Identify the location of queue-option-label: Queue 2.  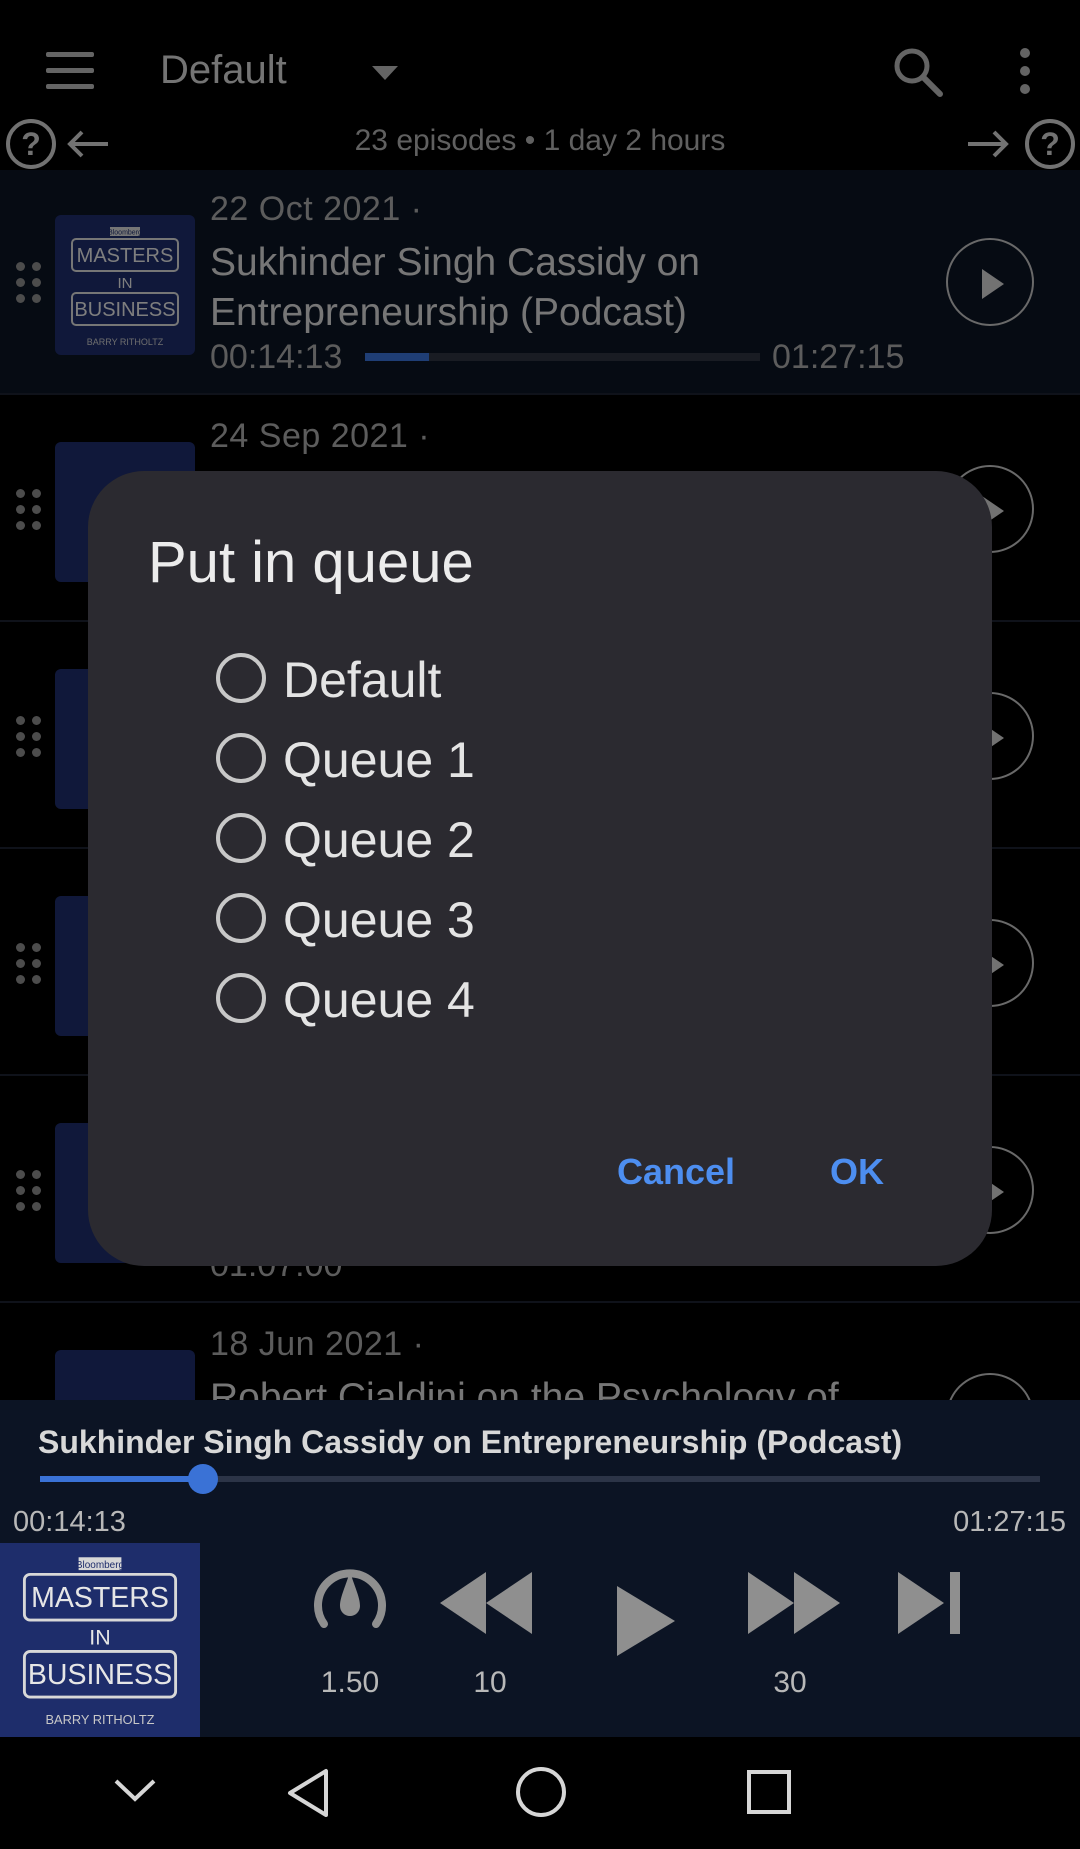
(379, 840).